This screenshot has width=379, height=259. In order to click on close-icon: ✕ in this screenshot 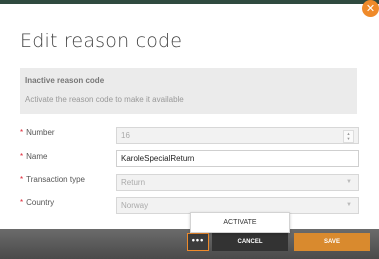, I will do `click(370, 8)`.